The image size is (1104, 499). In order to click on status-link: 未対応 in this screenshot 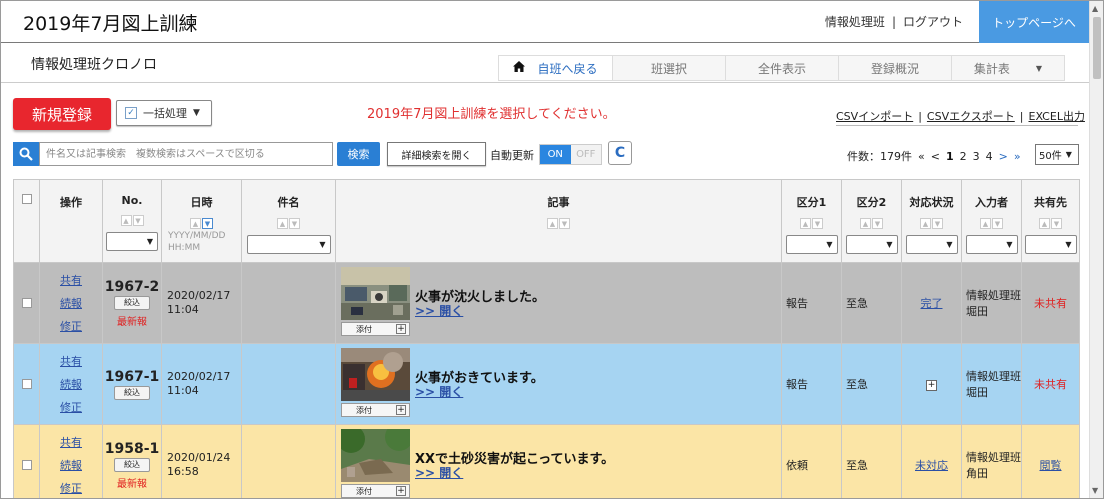, I will do `click(931, 465)`.